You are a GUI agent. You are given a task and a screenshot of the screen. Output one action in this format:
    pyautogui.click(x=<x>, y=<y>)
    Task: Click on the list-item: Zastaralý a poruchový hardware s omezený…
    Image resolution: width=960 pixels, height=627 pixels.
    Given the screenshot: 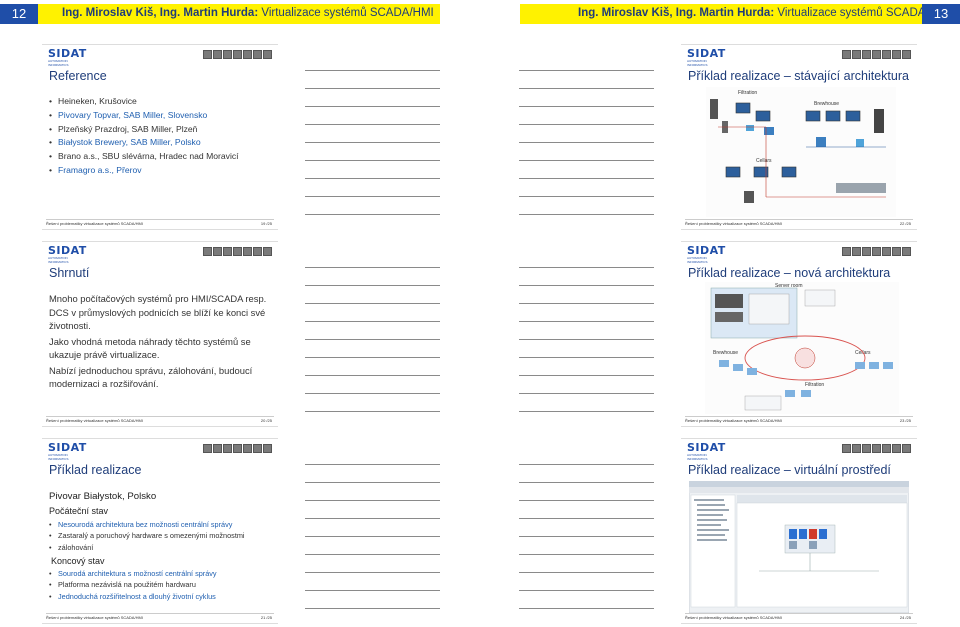 What is the action you would take?
    pyautogui.click(x=147, y=536)
    